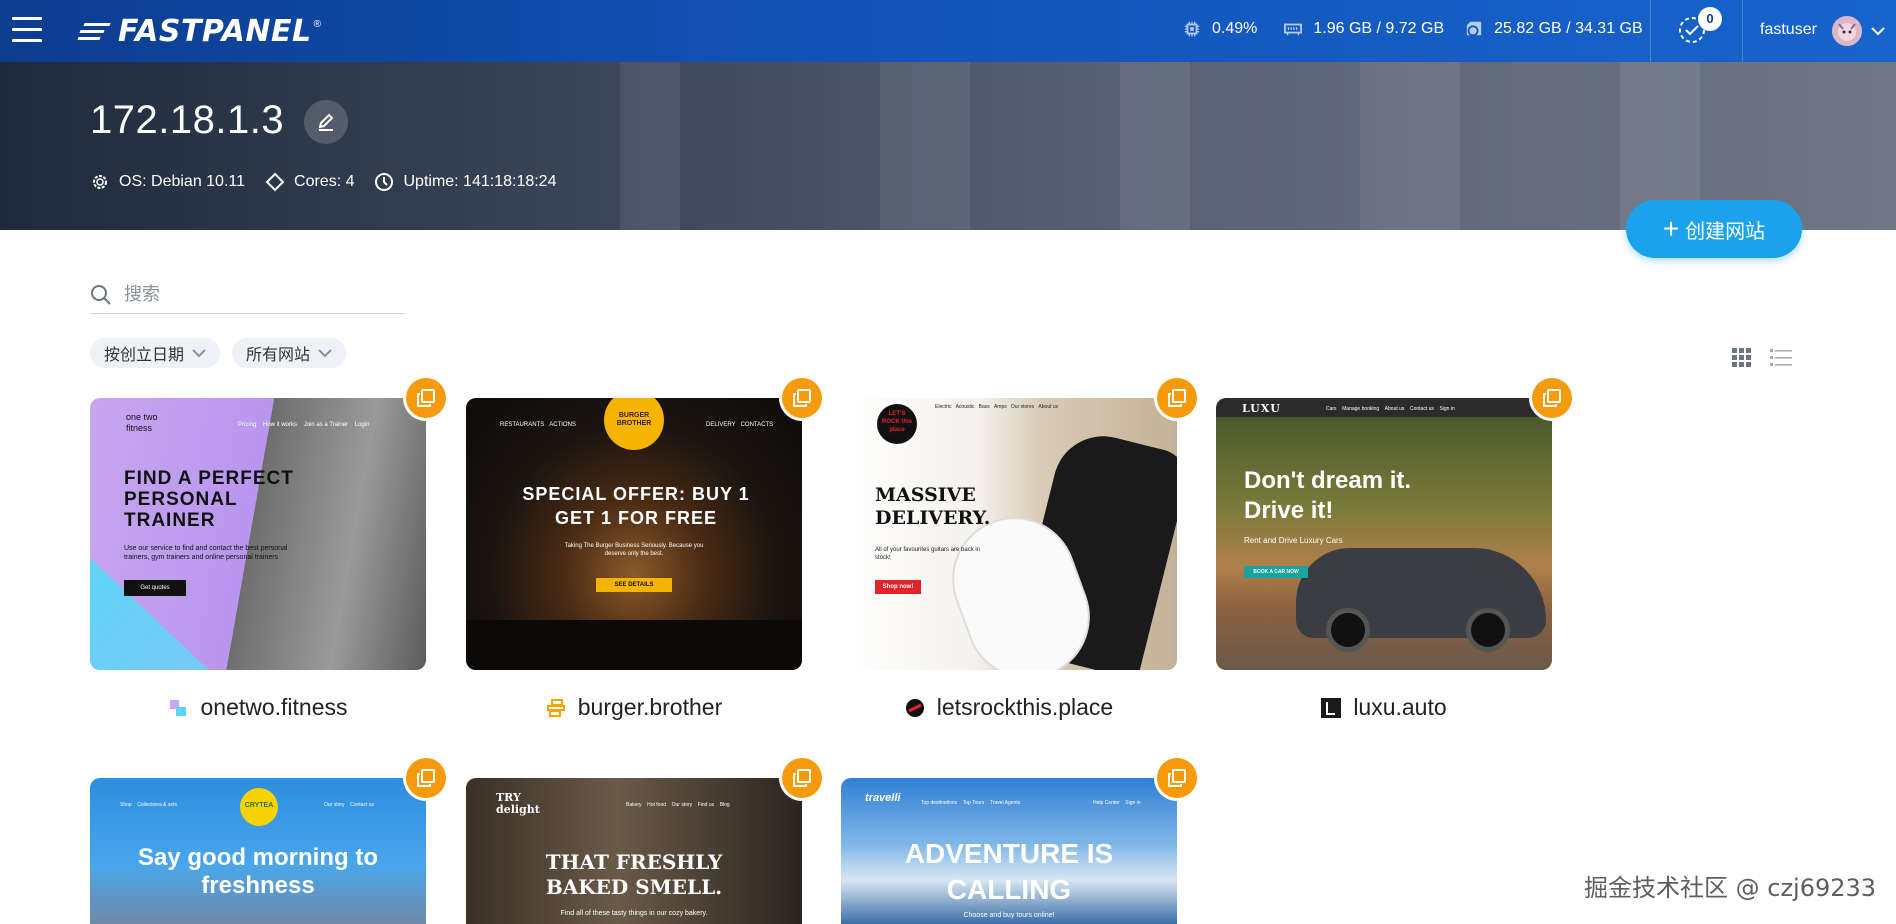  What do you see at coordinates (1328, 495) in the screenshot?
I see `thumb-headline: Don't dream it. Drive it!` at bounding box center [1328, 495].